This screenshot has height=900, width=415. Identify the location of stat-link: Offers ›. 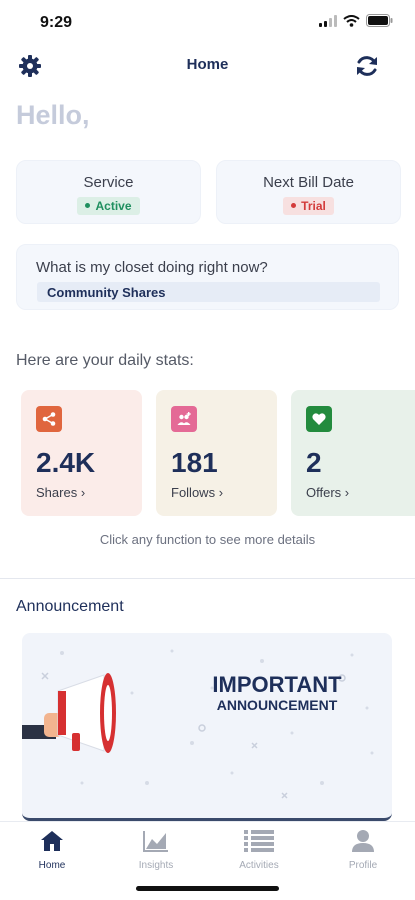
(327, 492).